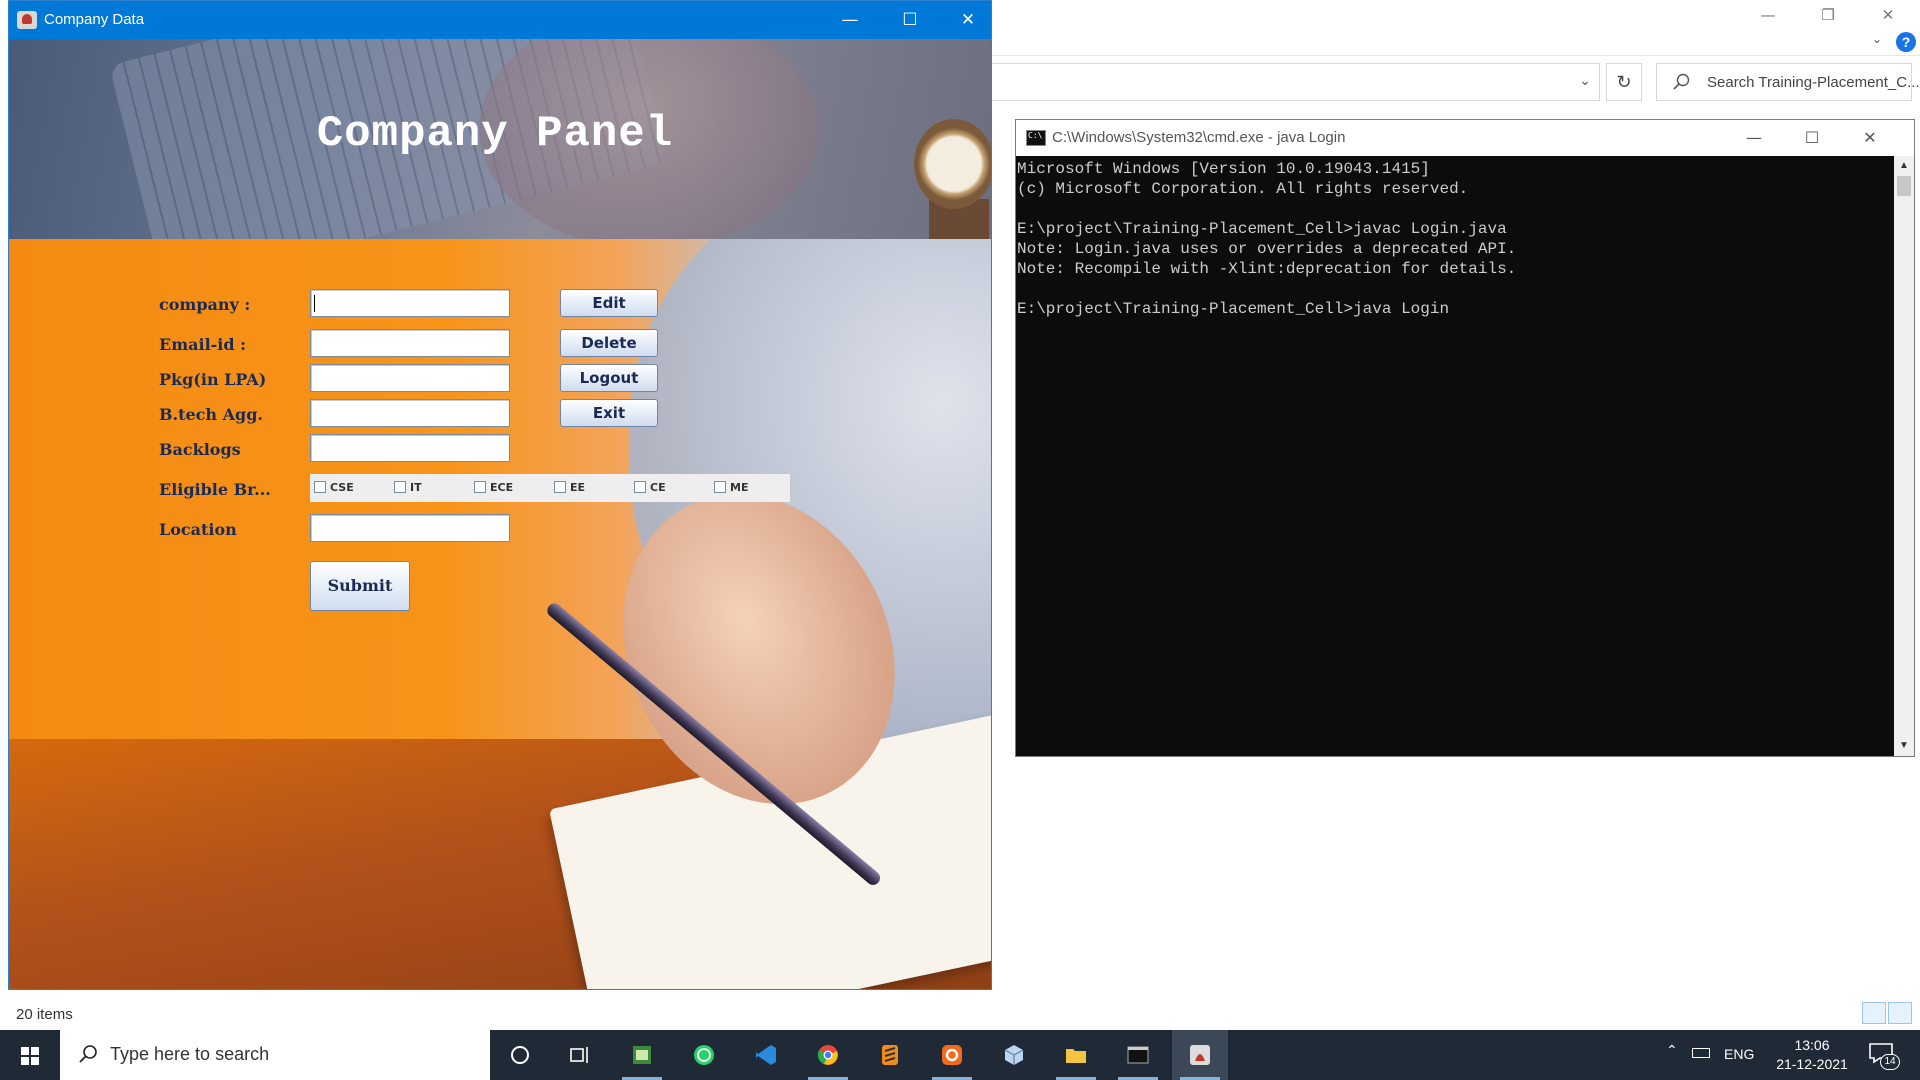  I want to click on app-maximize-button: ☐, so click(910, 20).